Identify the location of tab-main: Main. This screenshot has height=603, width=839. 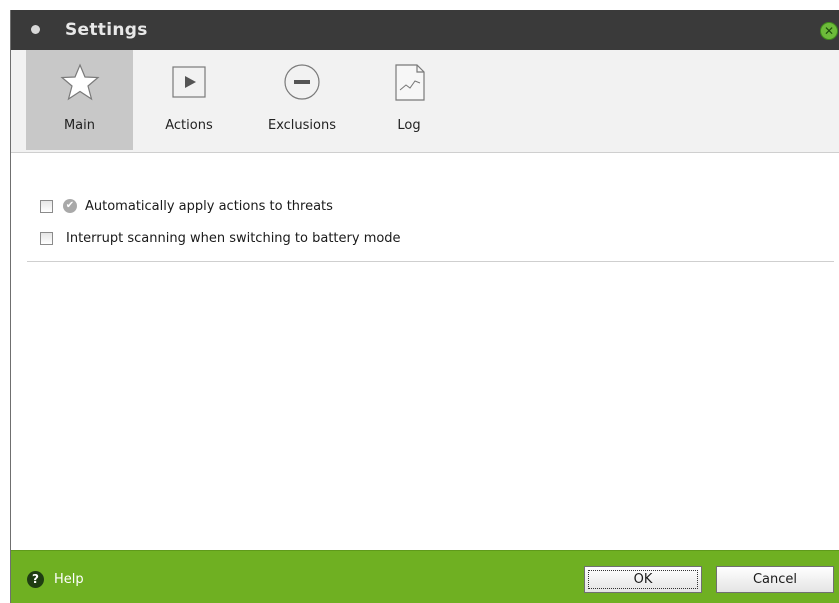
(79, 100).